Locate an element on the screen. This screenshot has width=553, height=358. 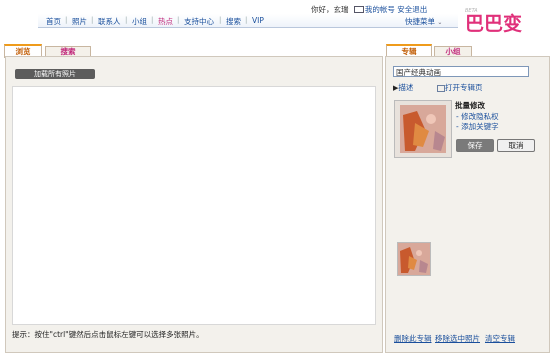
open-album-page-link: 打开专辑页 is located at coordinates (464, 87).